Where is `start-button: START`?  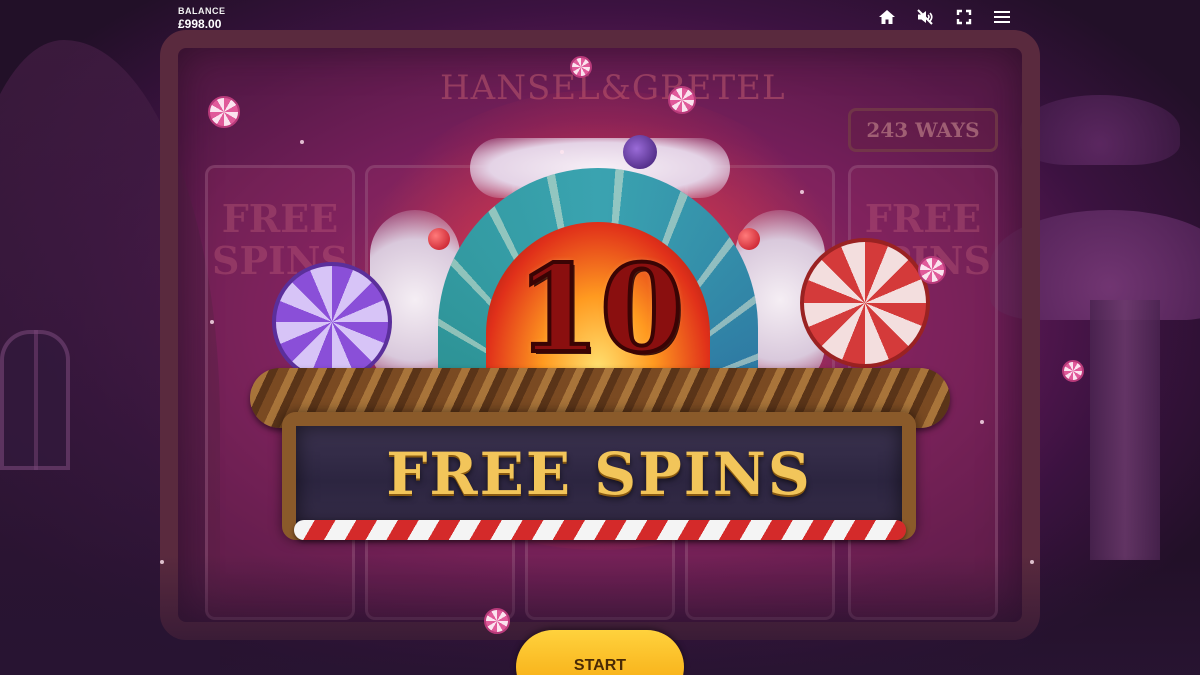
start-button: START is located at coordinates (600, 652).